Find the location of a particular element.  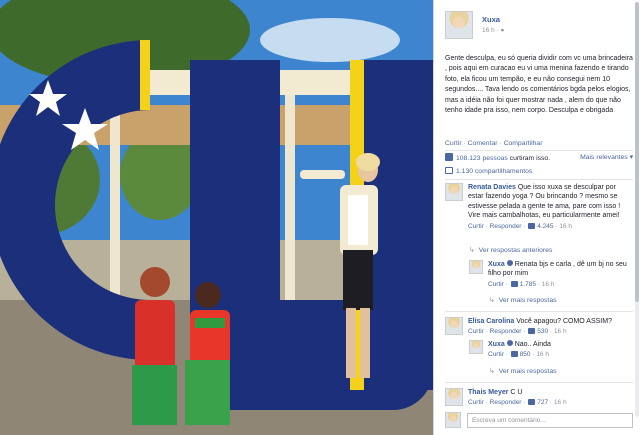

likes-suffix: curtiram isso. is located at coordinates (530, 158).